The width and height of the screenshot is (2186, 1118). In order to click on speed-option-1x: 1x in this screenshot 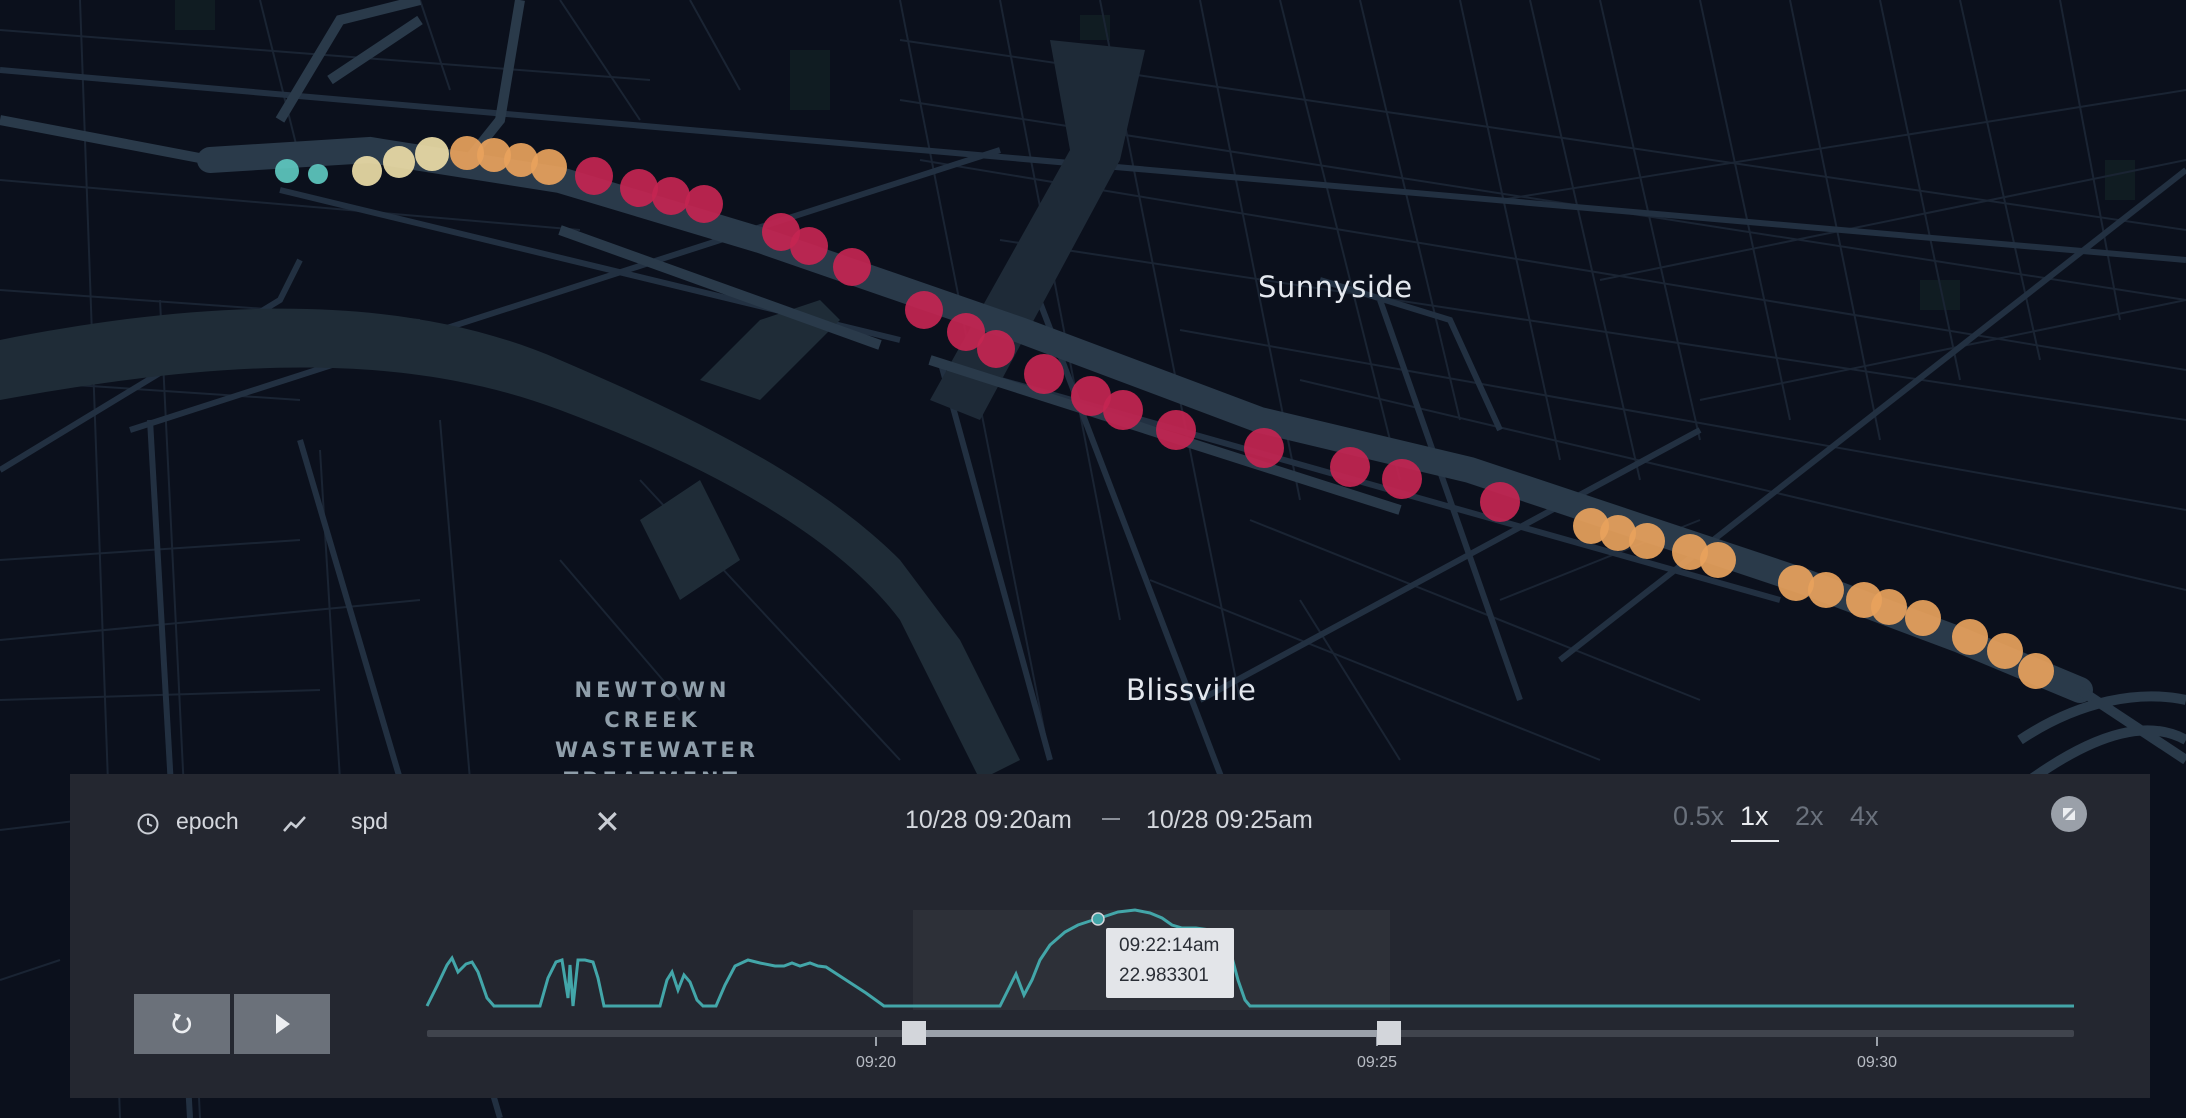, I will do `click(1754, 816)`.